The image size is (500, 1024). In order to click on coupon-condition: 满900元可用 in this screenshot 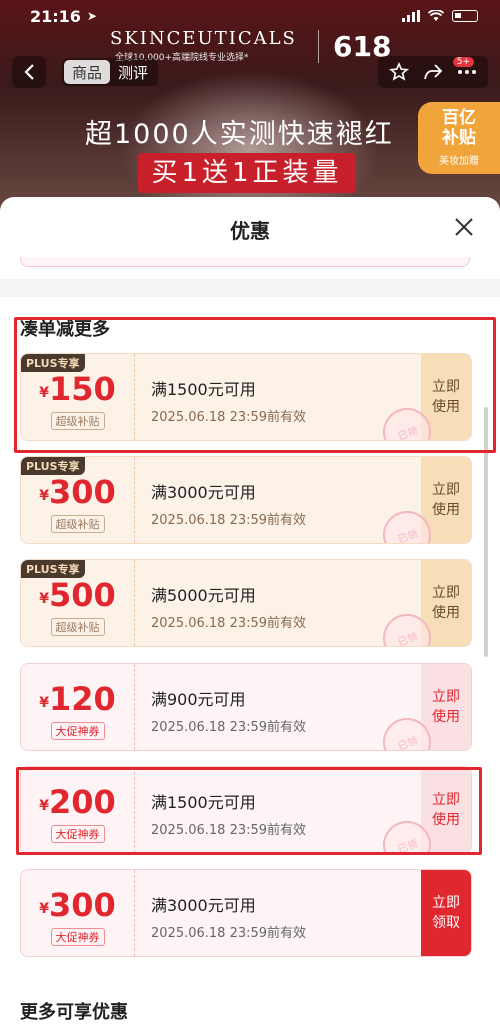, I will do `click(198, 699)`.